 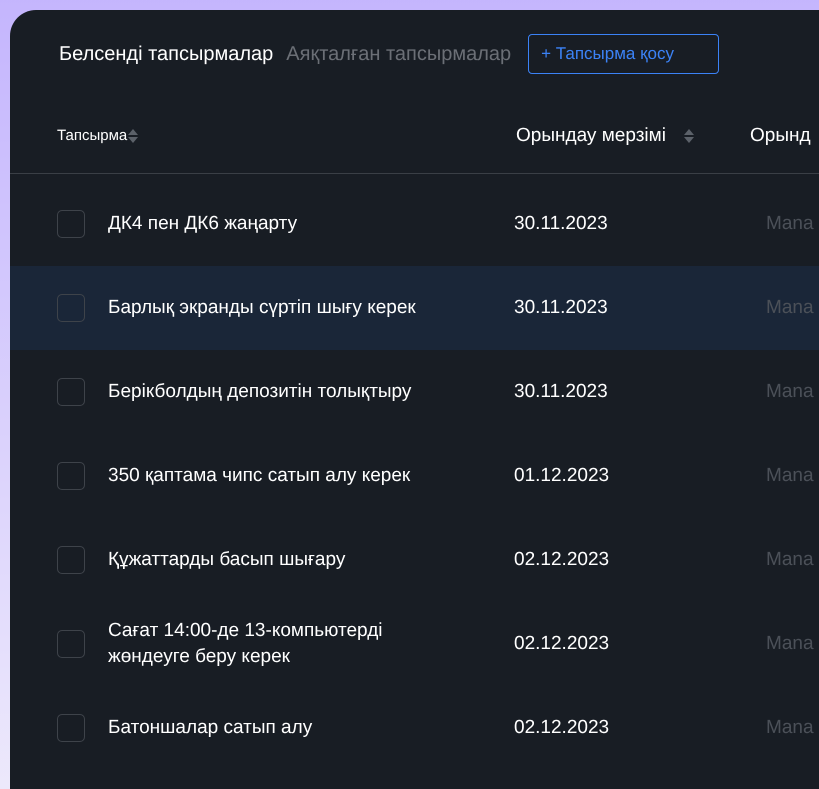 I want to click on tab: Белсенді тапсырмалар, so click(x=168, y=54).